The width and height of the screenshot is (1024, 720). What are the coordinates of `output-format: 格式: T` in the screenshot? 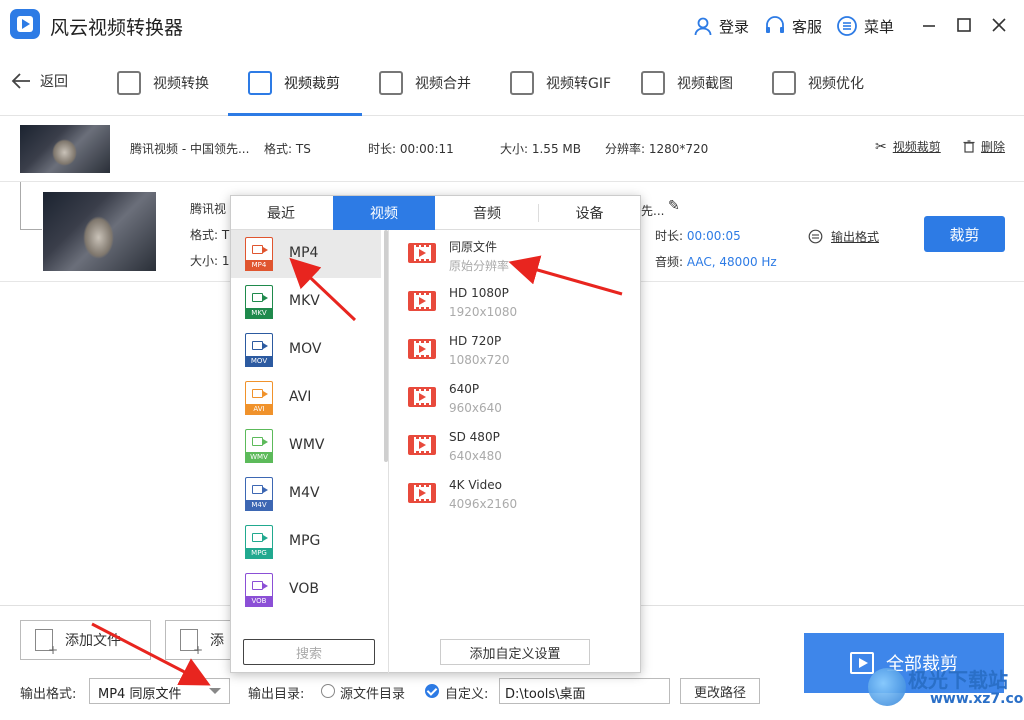 It's located at (210, 235).